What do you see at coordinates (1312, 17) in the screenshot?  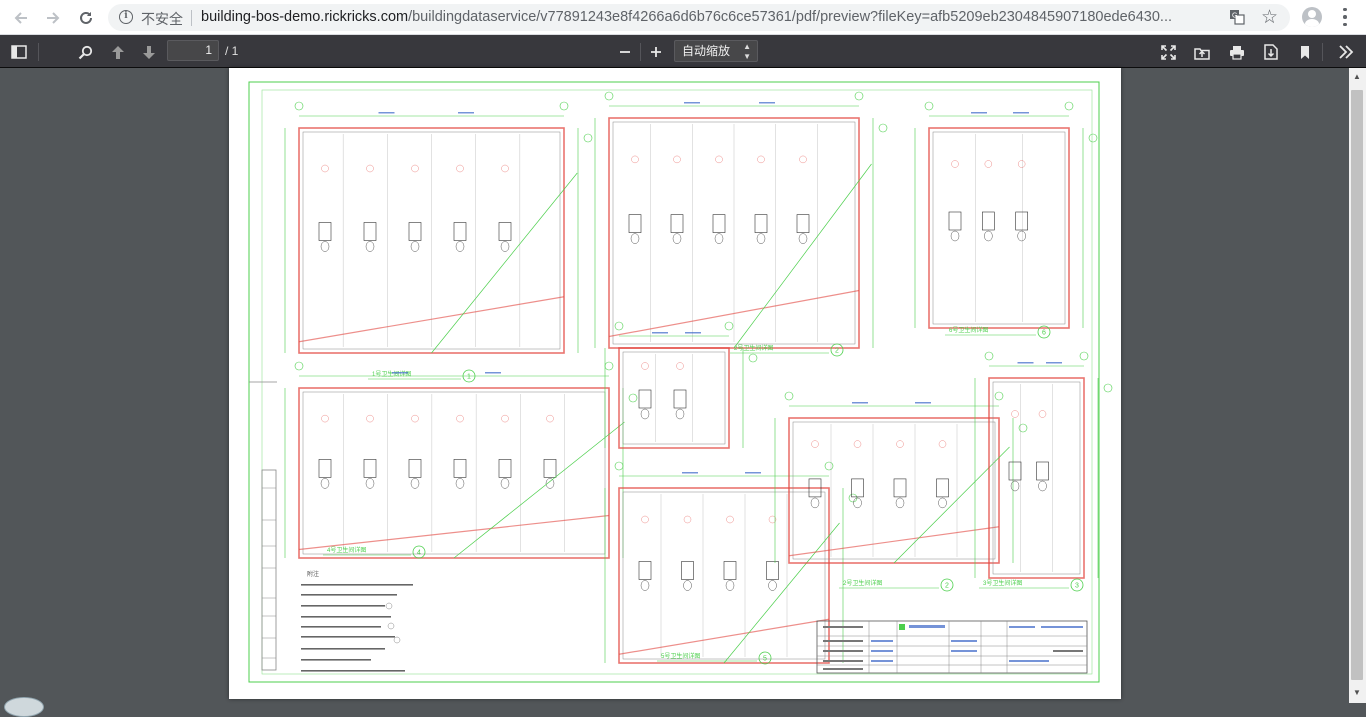 I see `profile-avatar` at bounding box center [1312, 17].